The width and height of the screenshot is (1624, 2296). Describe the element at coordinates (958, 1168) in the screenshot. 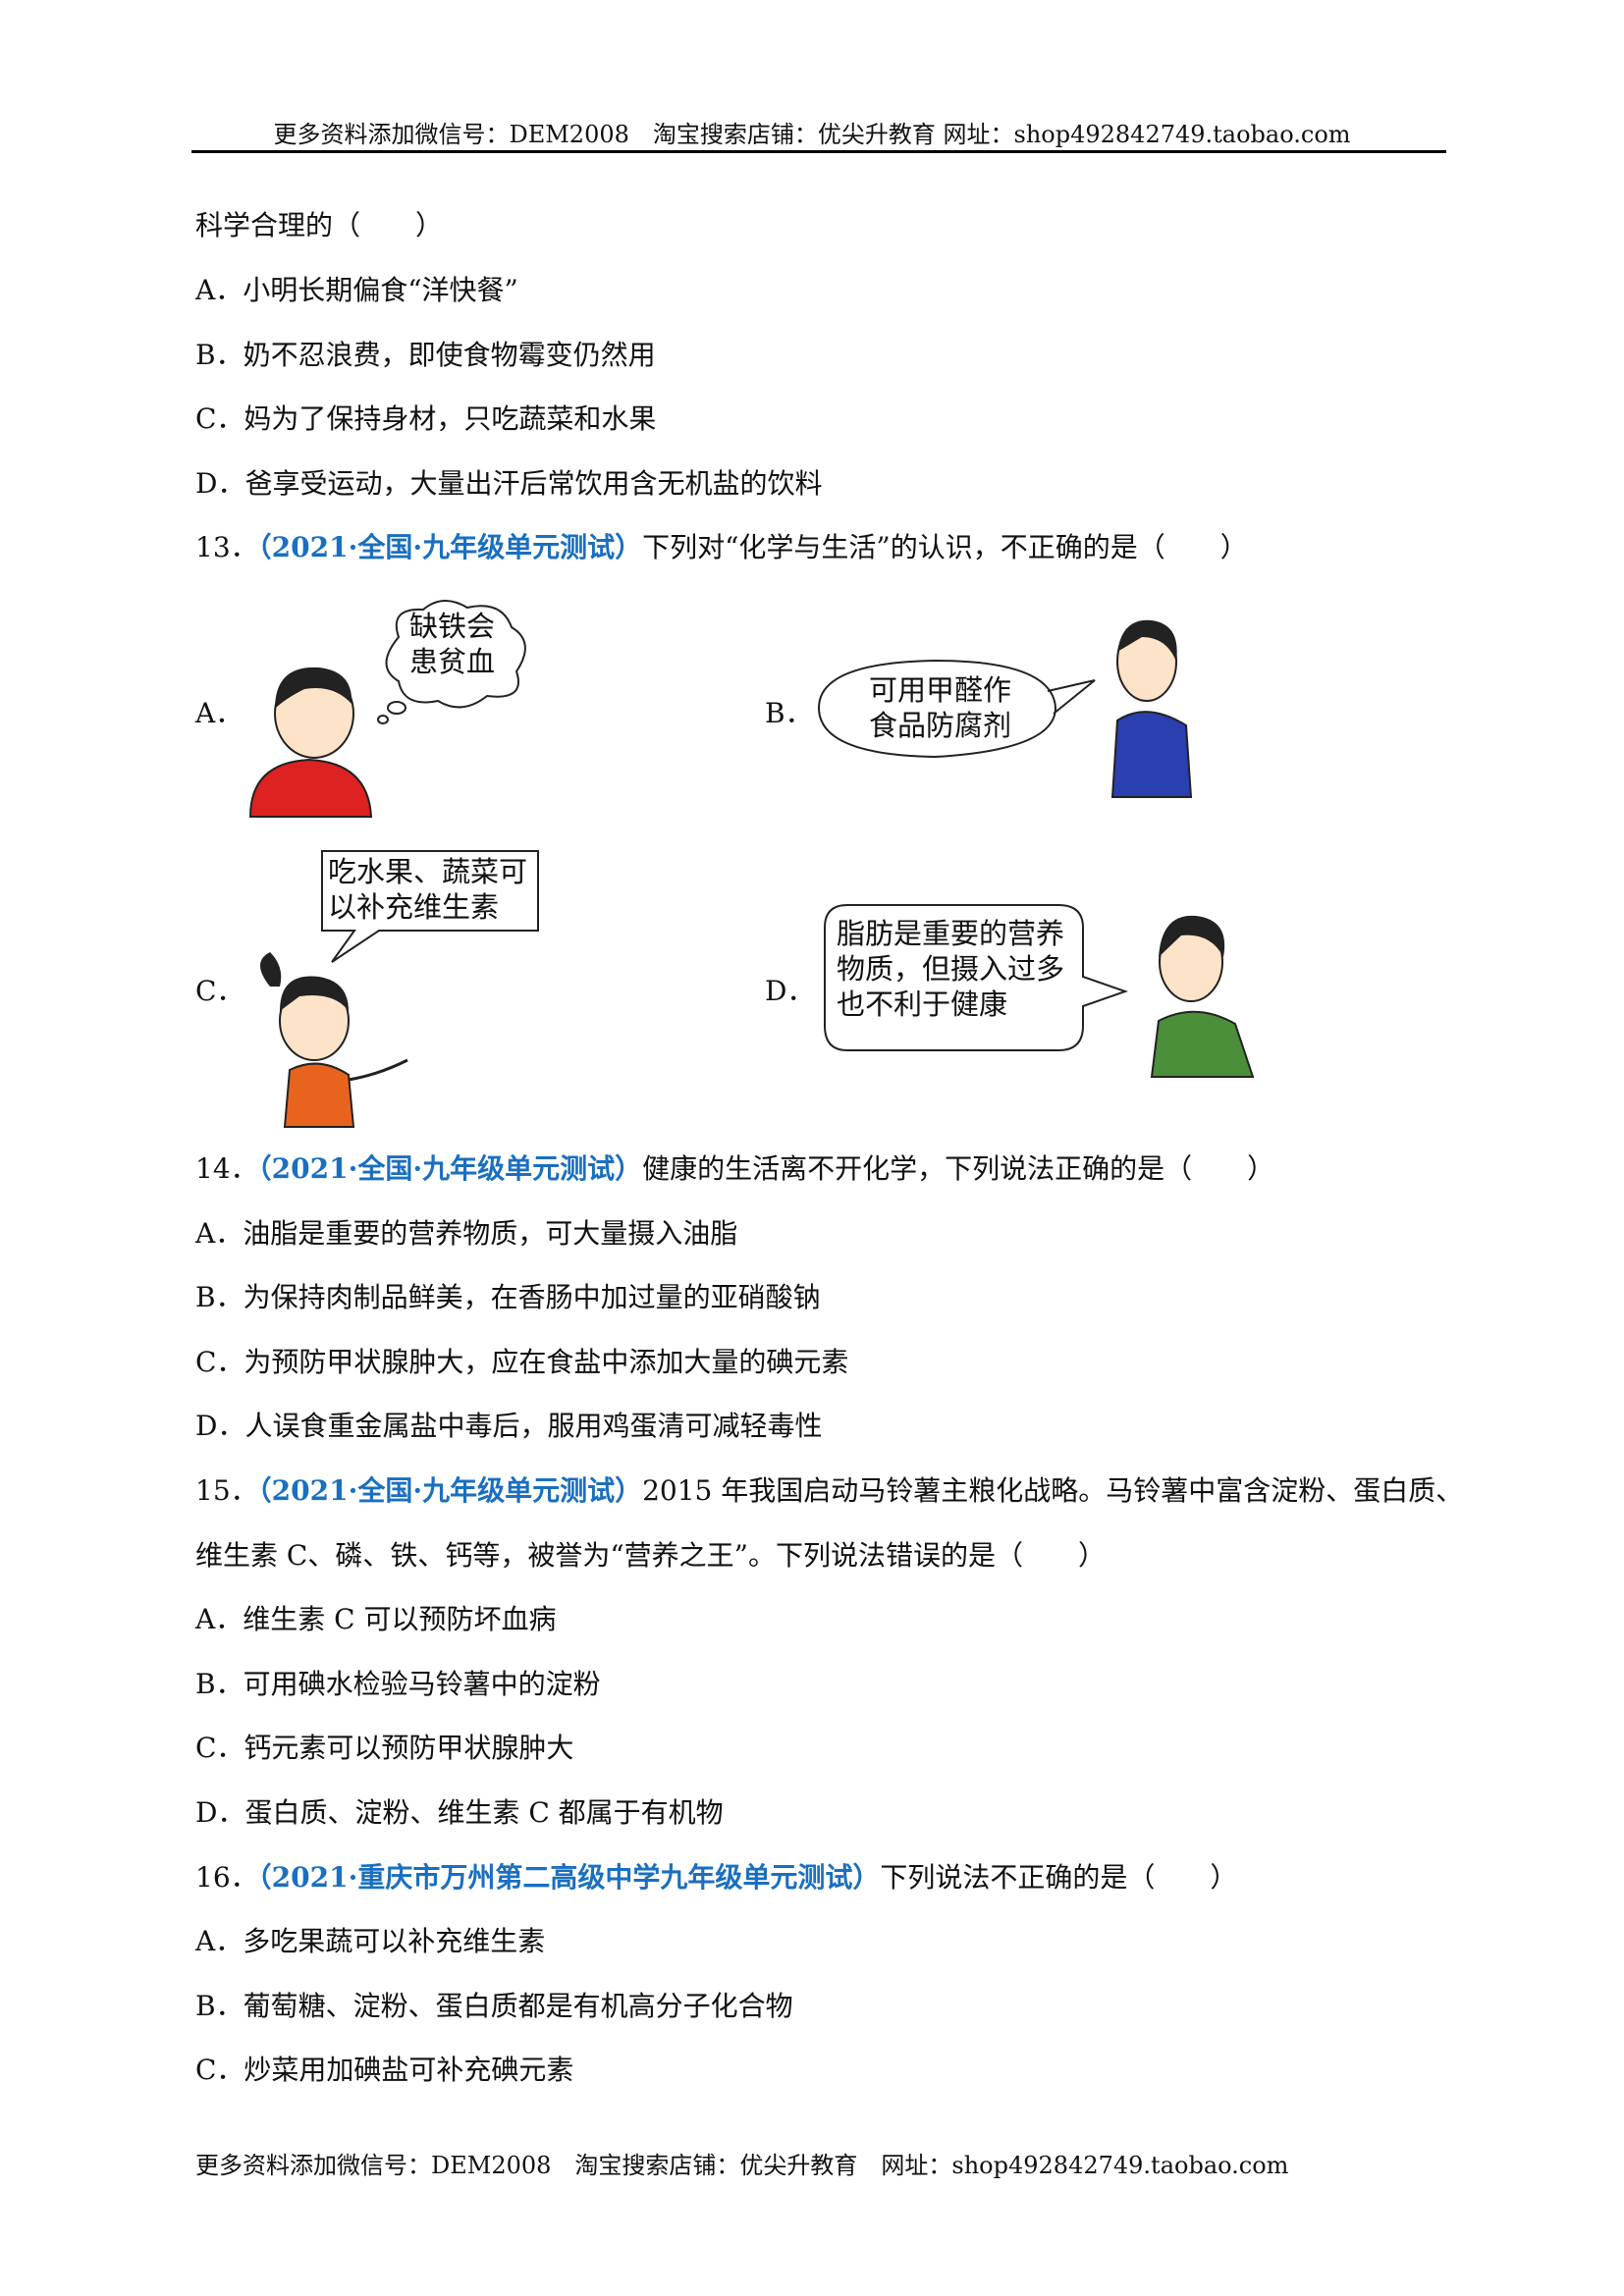

I see `question-text: 健康的生活离不开化学，下列说法正确的是（ ）` at that location.